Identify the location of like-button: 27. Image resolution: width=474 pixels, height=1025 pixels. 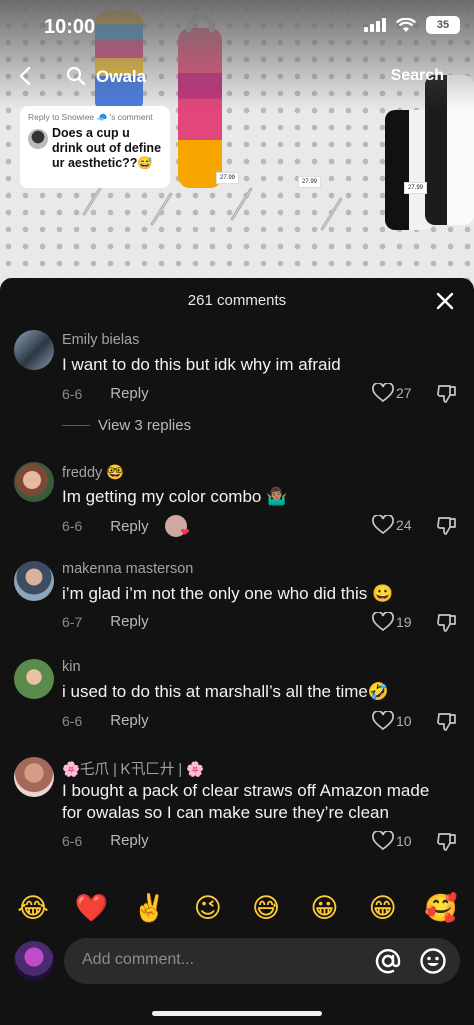
(392, 393).